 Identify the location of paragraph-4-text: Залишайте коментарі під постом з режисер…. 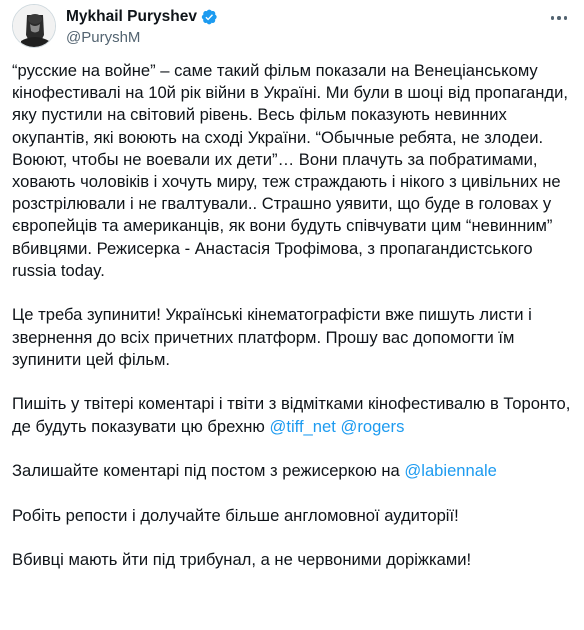
(208, 471).